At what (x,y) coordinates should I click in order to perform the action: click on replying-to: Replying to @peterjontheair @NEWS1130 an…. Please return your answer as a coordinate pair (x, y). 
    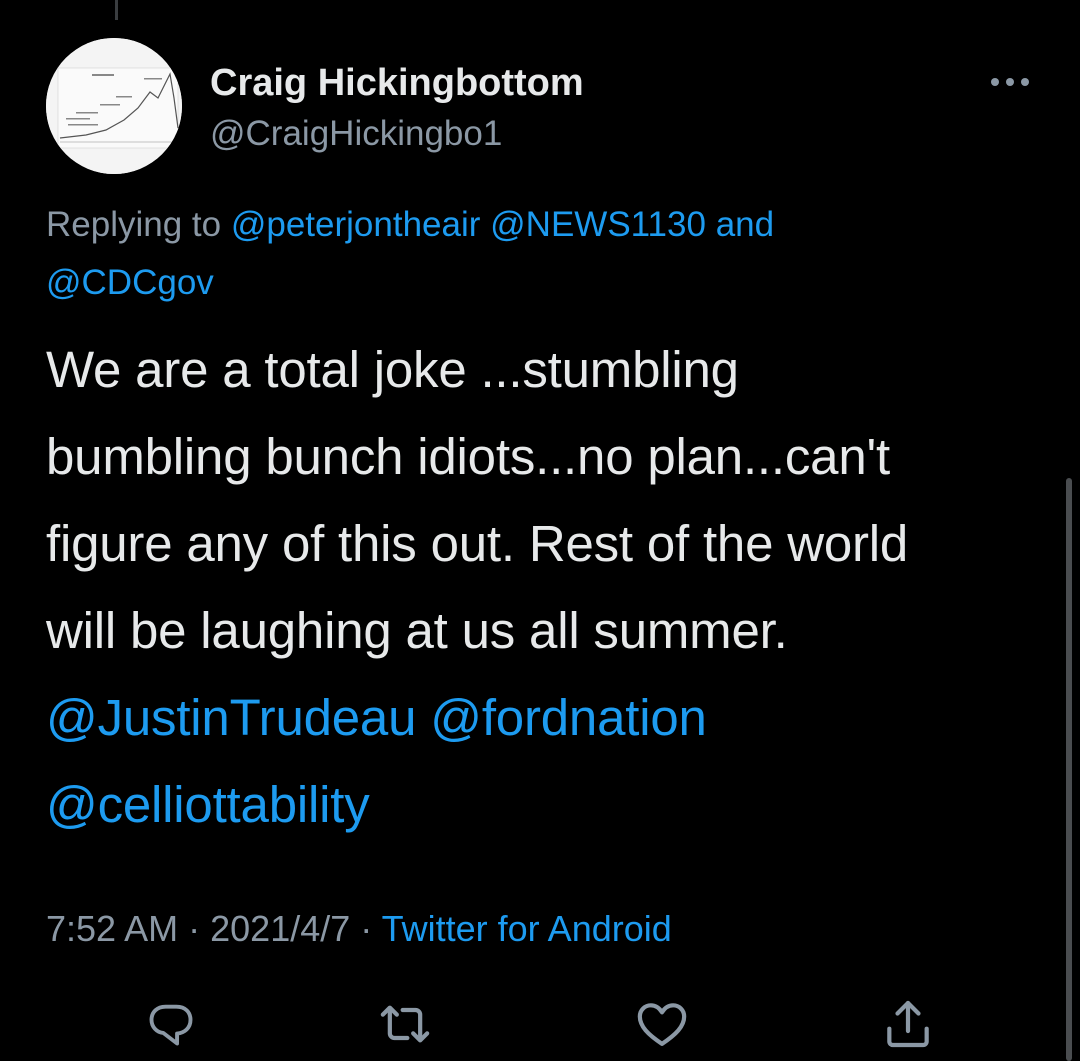
    Looking at the image, I should click on (541, 254).